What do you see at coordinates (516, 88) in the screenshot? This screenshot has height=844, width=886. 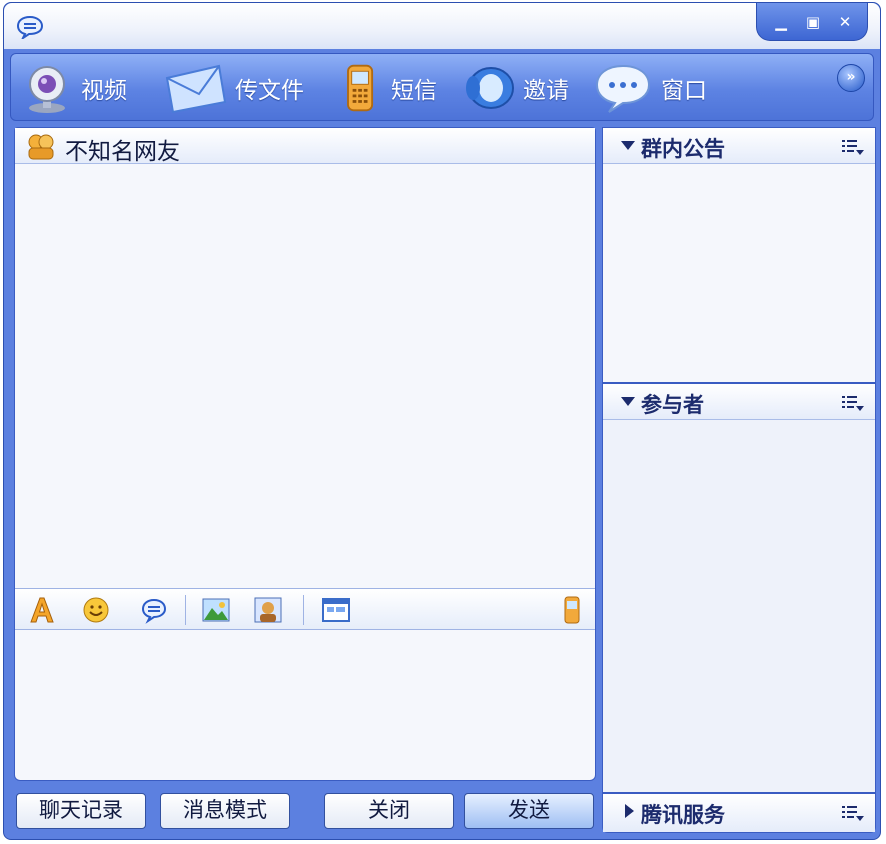 I see `toolbar-invite-button: 邀请` at bounding box center [516, 88].